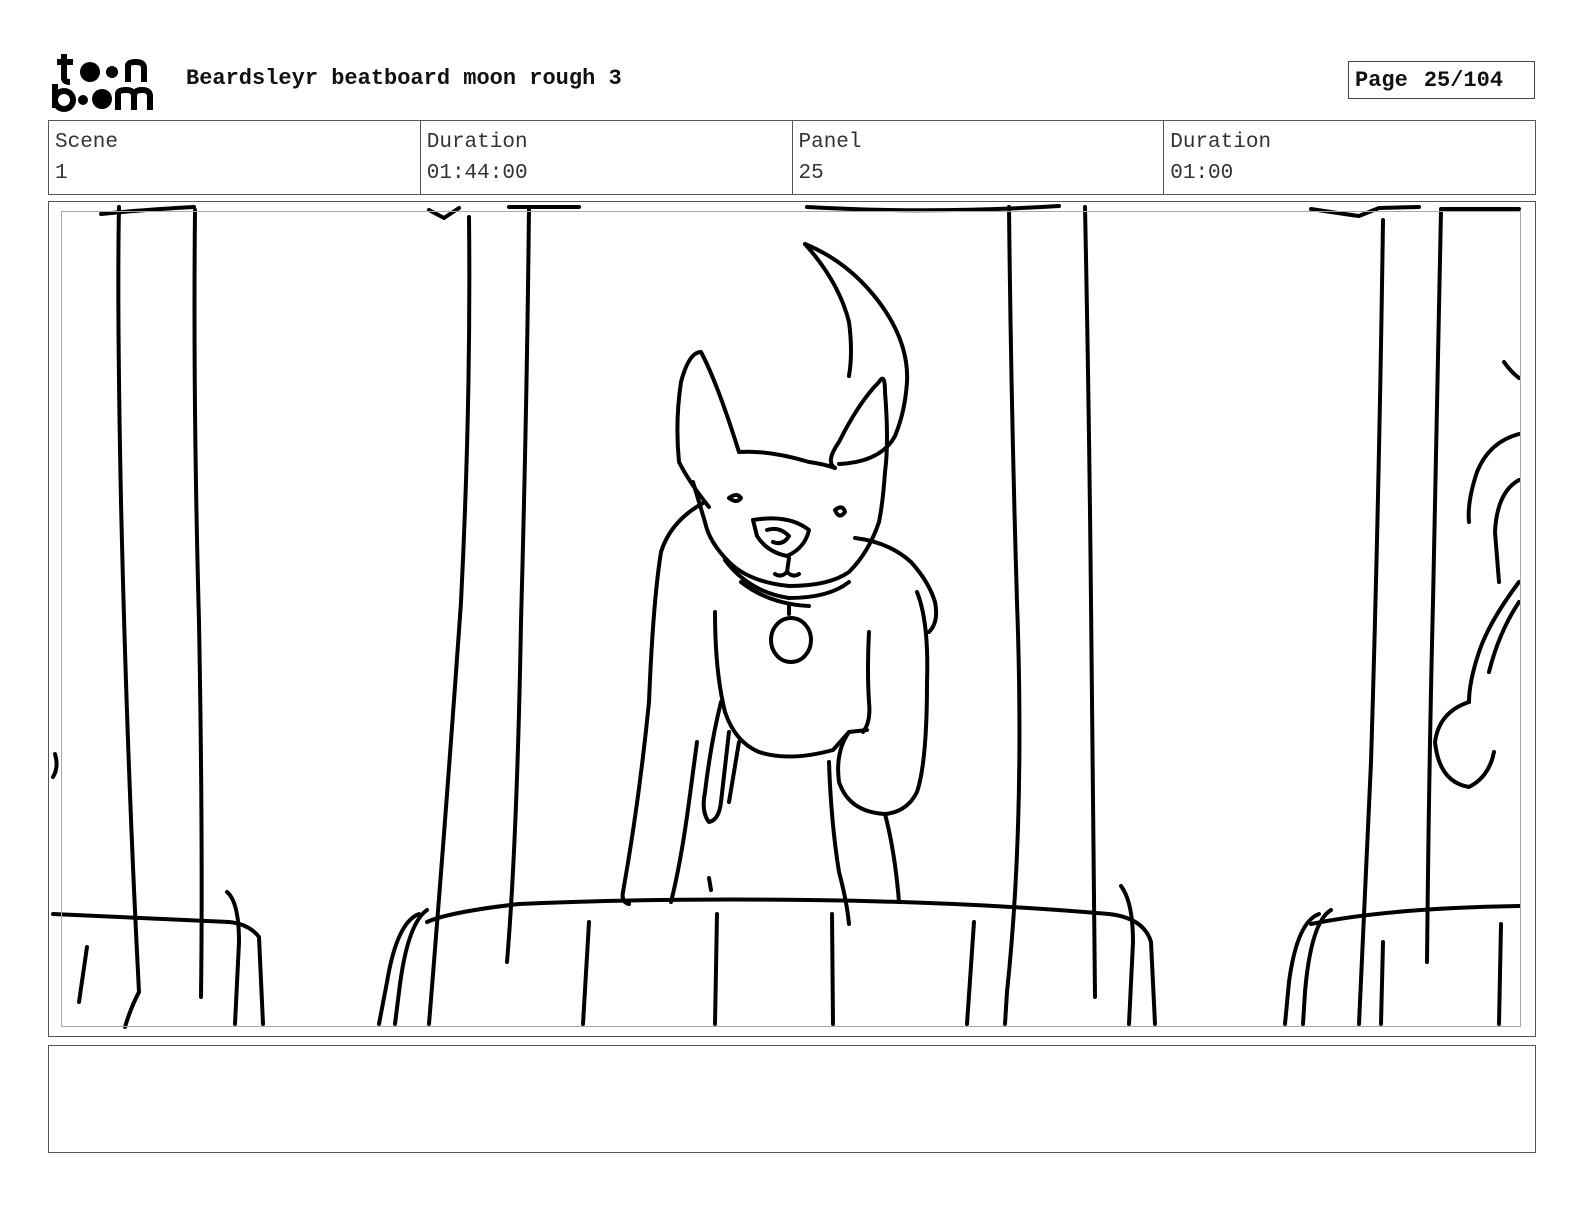  What do you see at coordinates (404, 78) in the screenshot?
I see `document-title: Beardsleyr beatboard moon rough 3` at bounding box center [404, 78].